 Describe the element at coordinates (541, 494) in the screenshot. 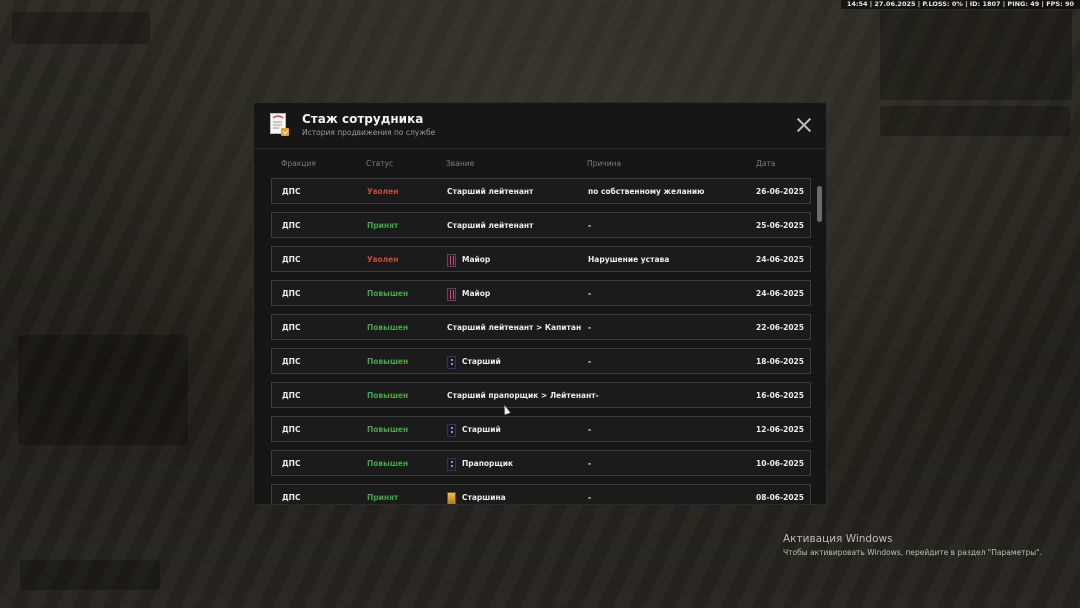

I see `history-row: ДПС Принят Старшина - 08-06-2025` at that location.